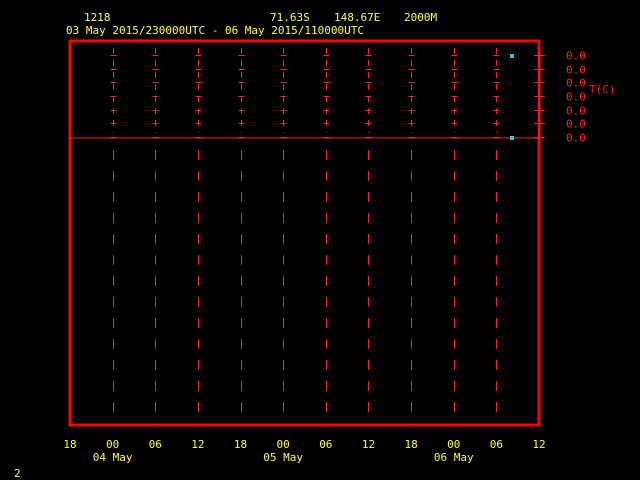  What do you see at coordinates (283, 457) in the screenshot?
I see `x-date-label: 05 May` at bounding box center [283, 457].